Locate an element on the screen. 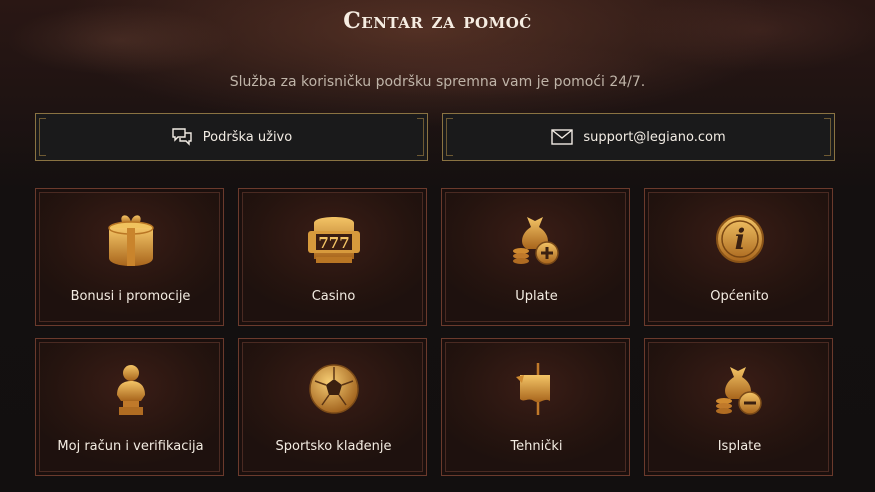 The height and width of the screenshot is (492, 875). money-bag-minus-icon is located at coordinates (739, 389).